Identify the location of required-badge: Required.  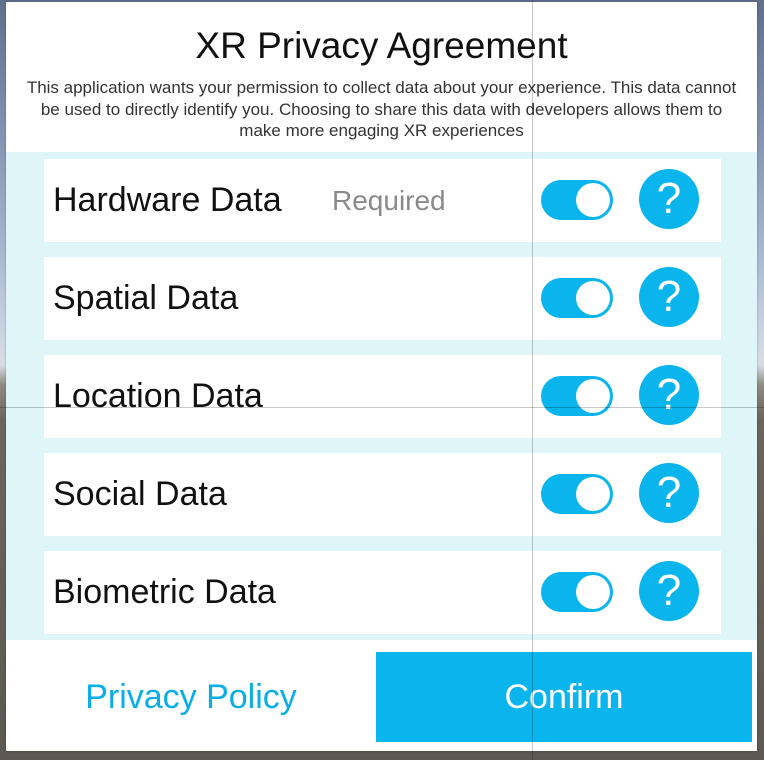
(389, 200).